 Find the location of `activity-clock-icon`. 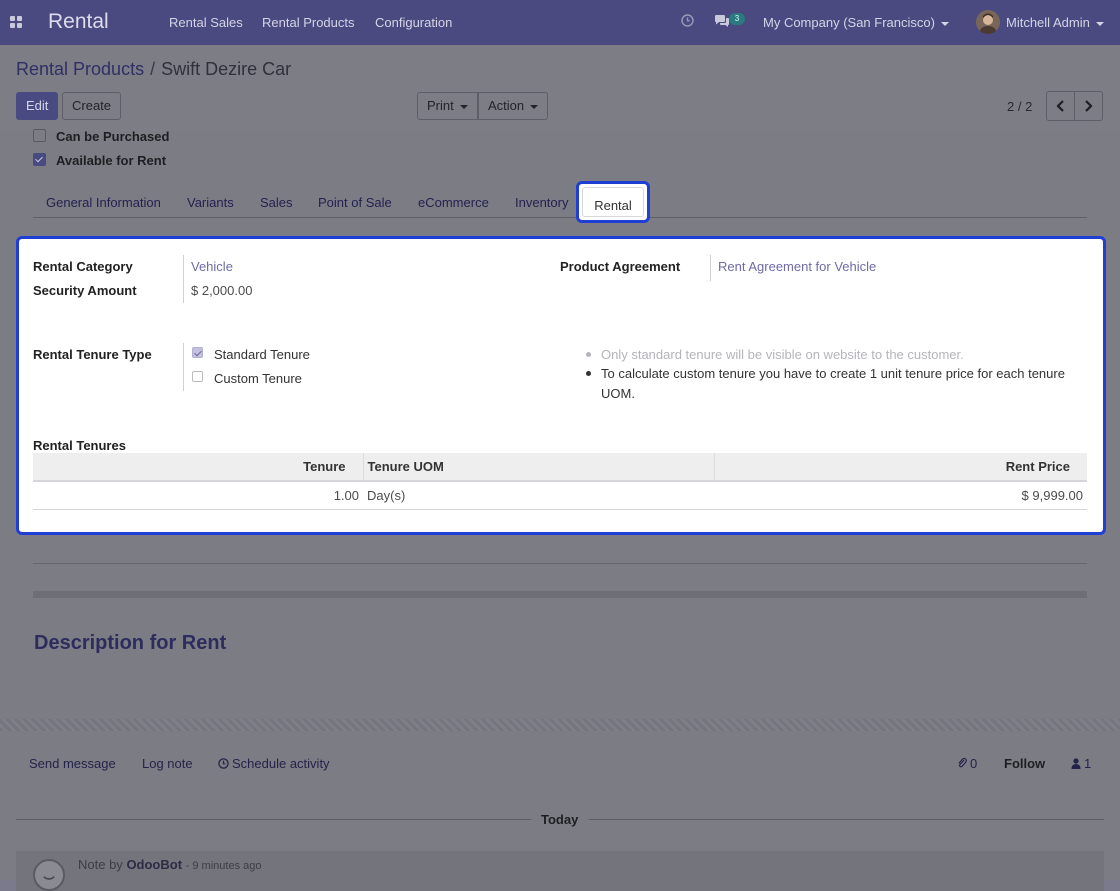

activity-clock-icon is located at coordinates (687, 20).